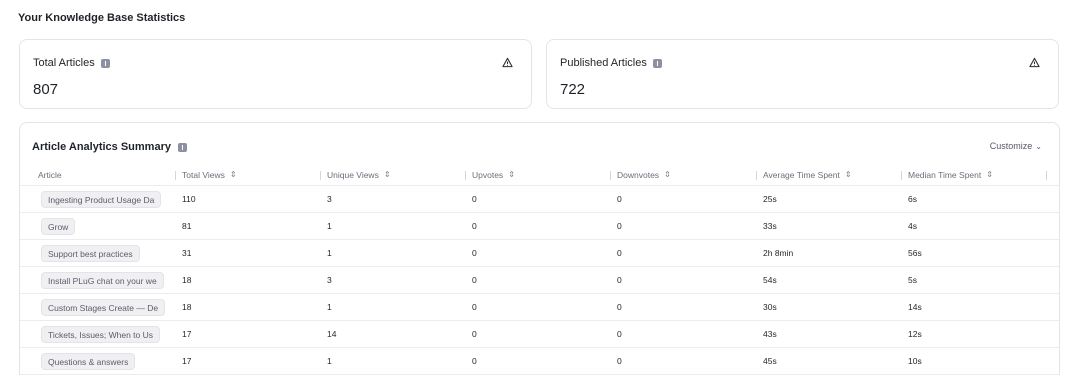 This screenshot has width=1080, height=375. I want to click on column-header-downvotes: Downvotes ⇕, so click(644, 175).